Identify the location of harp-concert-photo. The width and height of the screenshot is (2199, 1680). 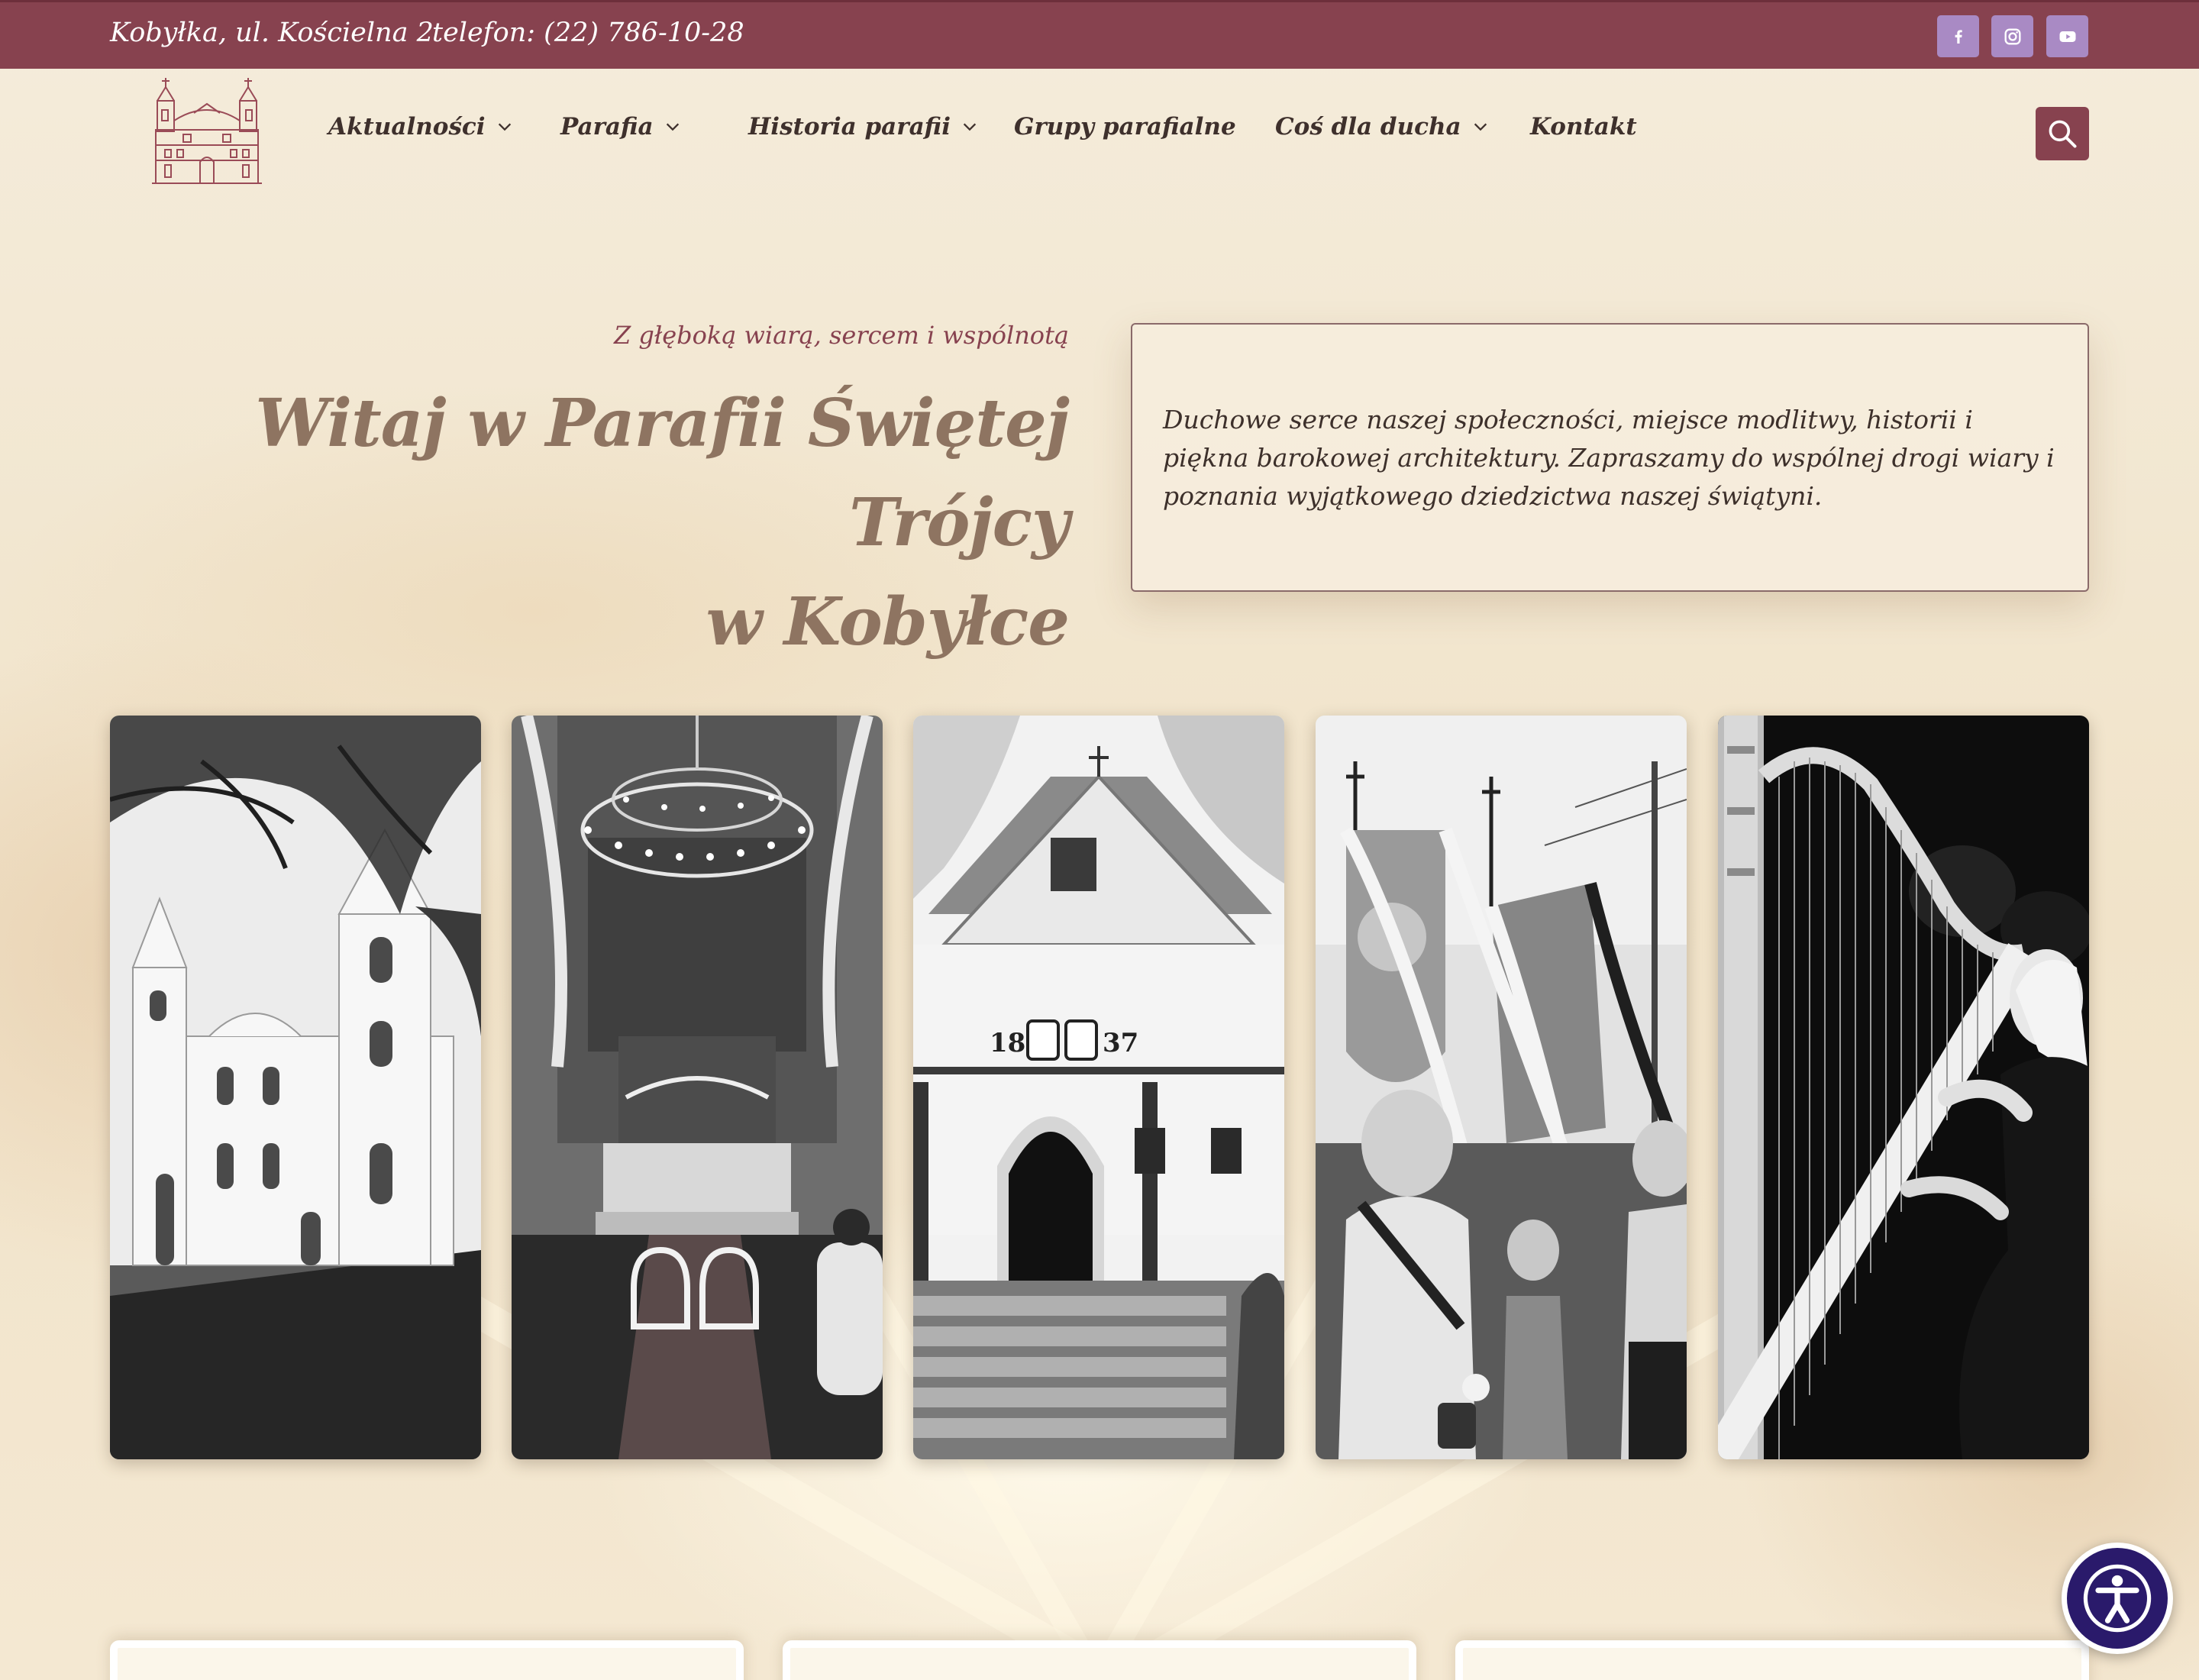
(1904, 1087).